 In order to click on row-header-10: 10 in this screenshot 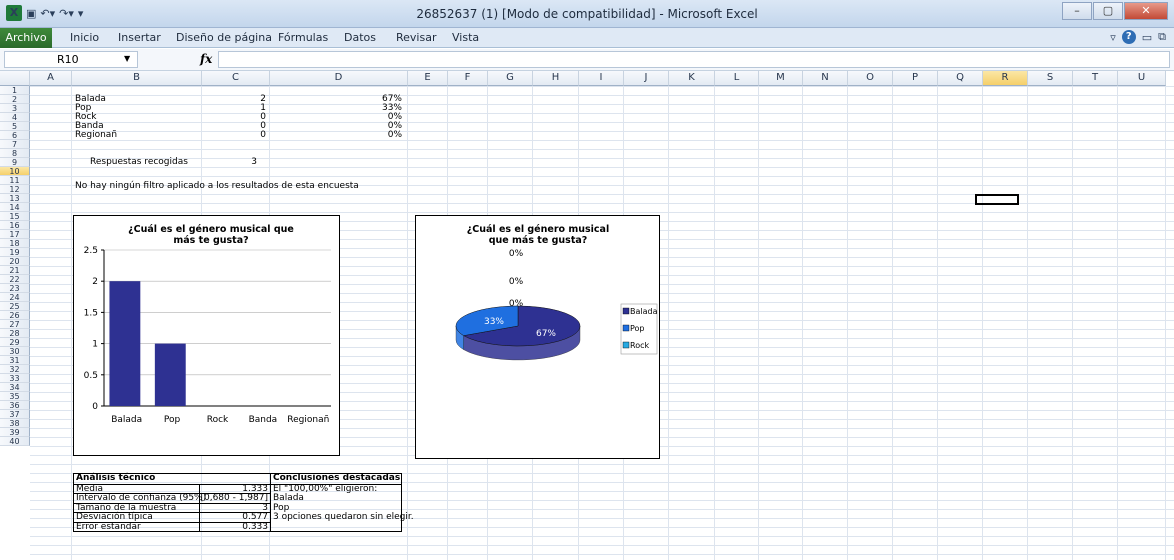, I will do `click(15, 171)`.